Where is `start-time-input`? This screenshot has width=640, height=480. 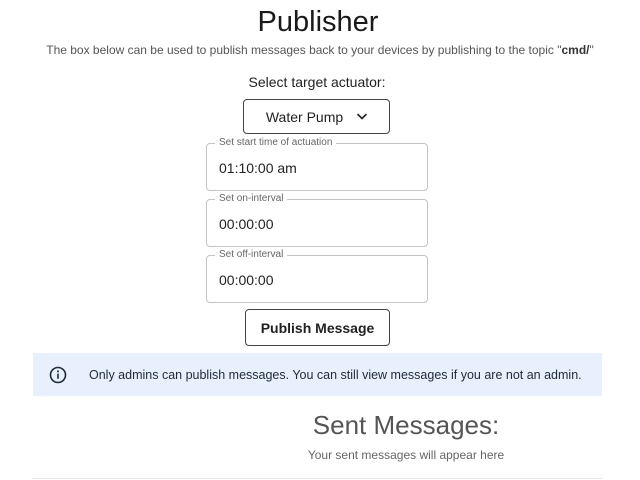 start-time-input is located at coordinates (314, 168).